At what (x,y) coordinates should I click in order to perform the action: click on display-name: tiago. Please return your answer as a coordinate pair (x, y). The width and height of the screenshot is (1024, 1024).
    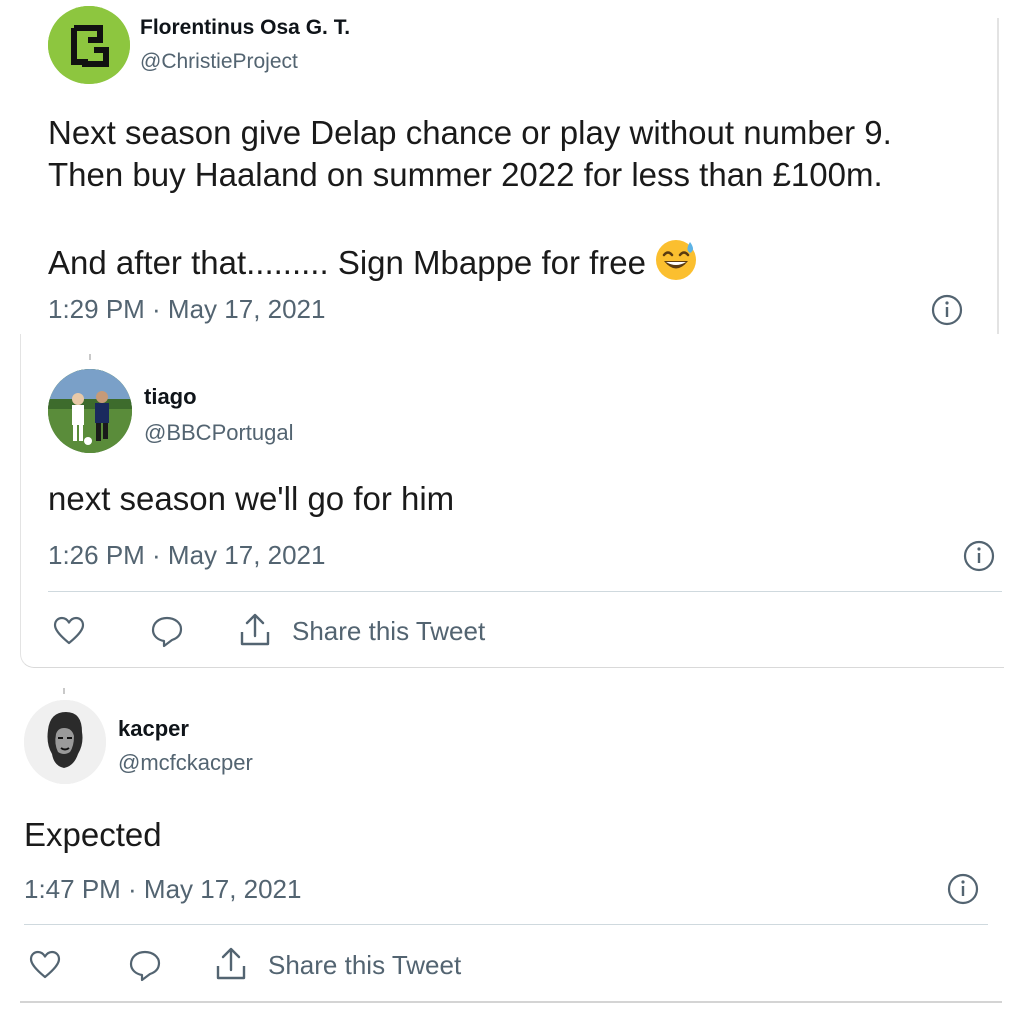
    Looking at the image, I should click on (170, 397).